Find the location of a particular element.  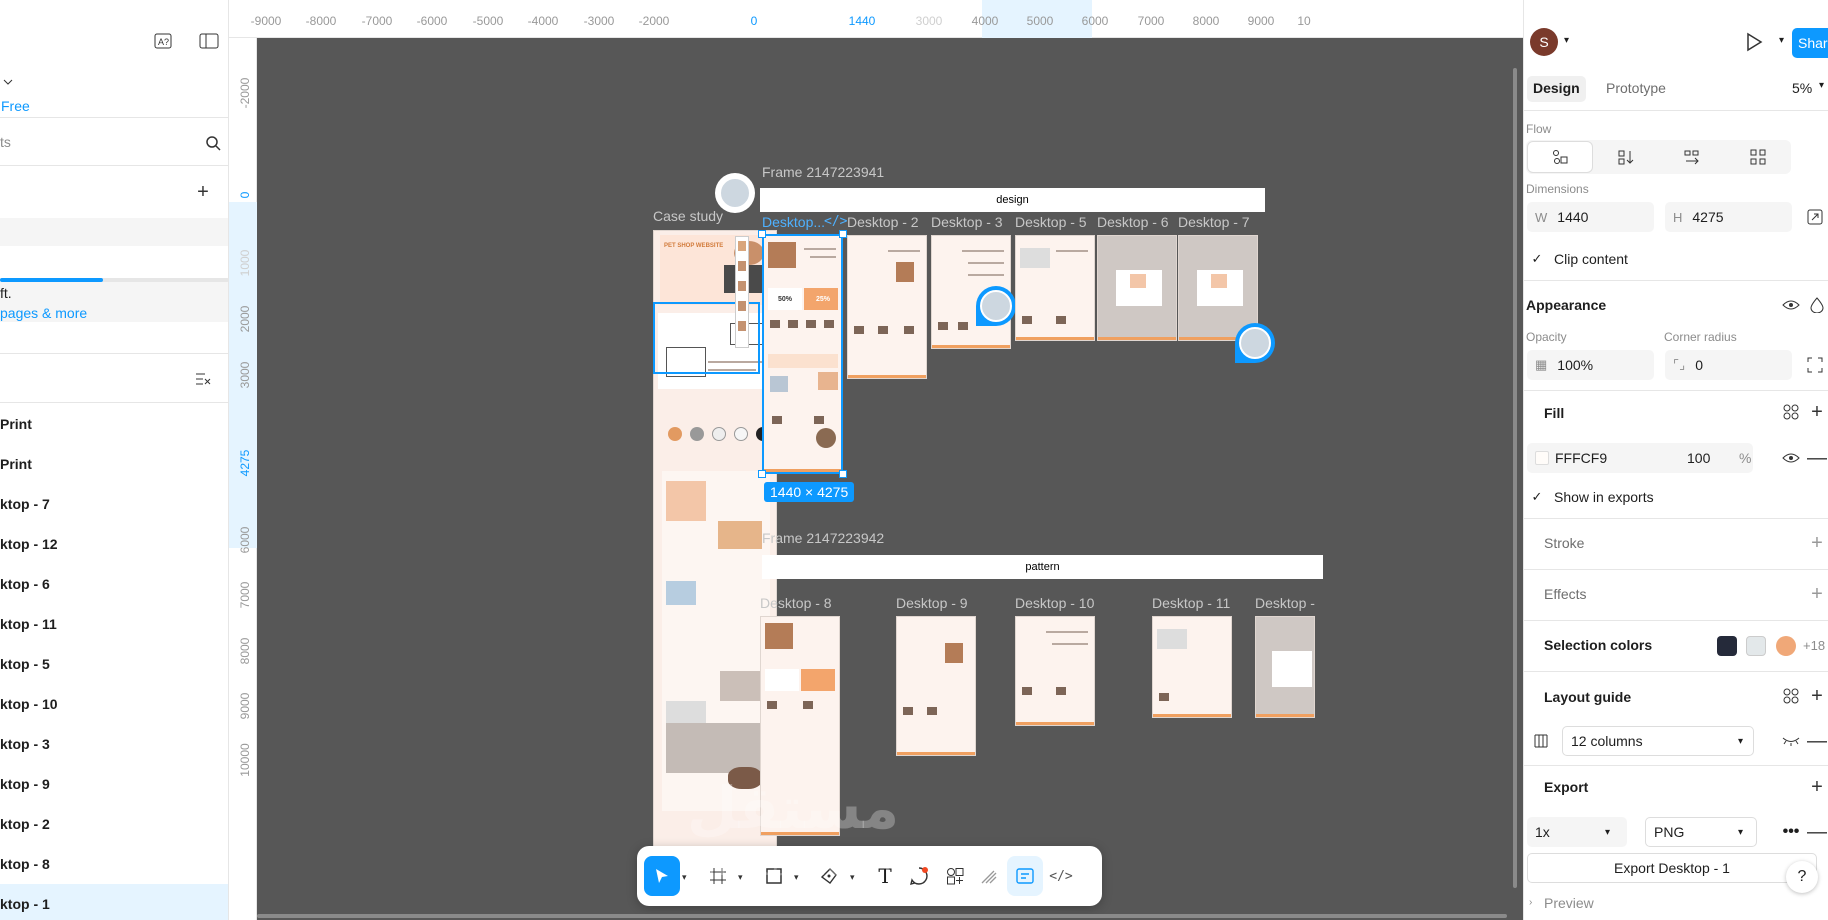

columns-select: 12 columns ▾ is located at coordinates (1658, 741).